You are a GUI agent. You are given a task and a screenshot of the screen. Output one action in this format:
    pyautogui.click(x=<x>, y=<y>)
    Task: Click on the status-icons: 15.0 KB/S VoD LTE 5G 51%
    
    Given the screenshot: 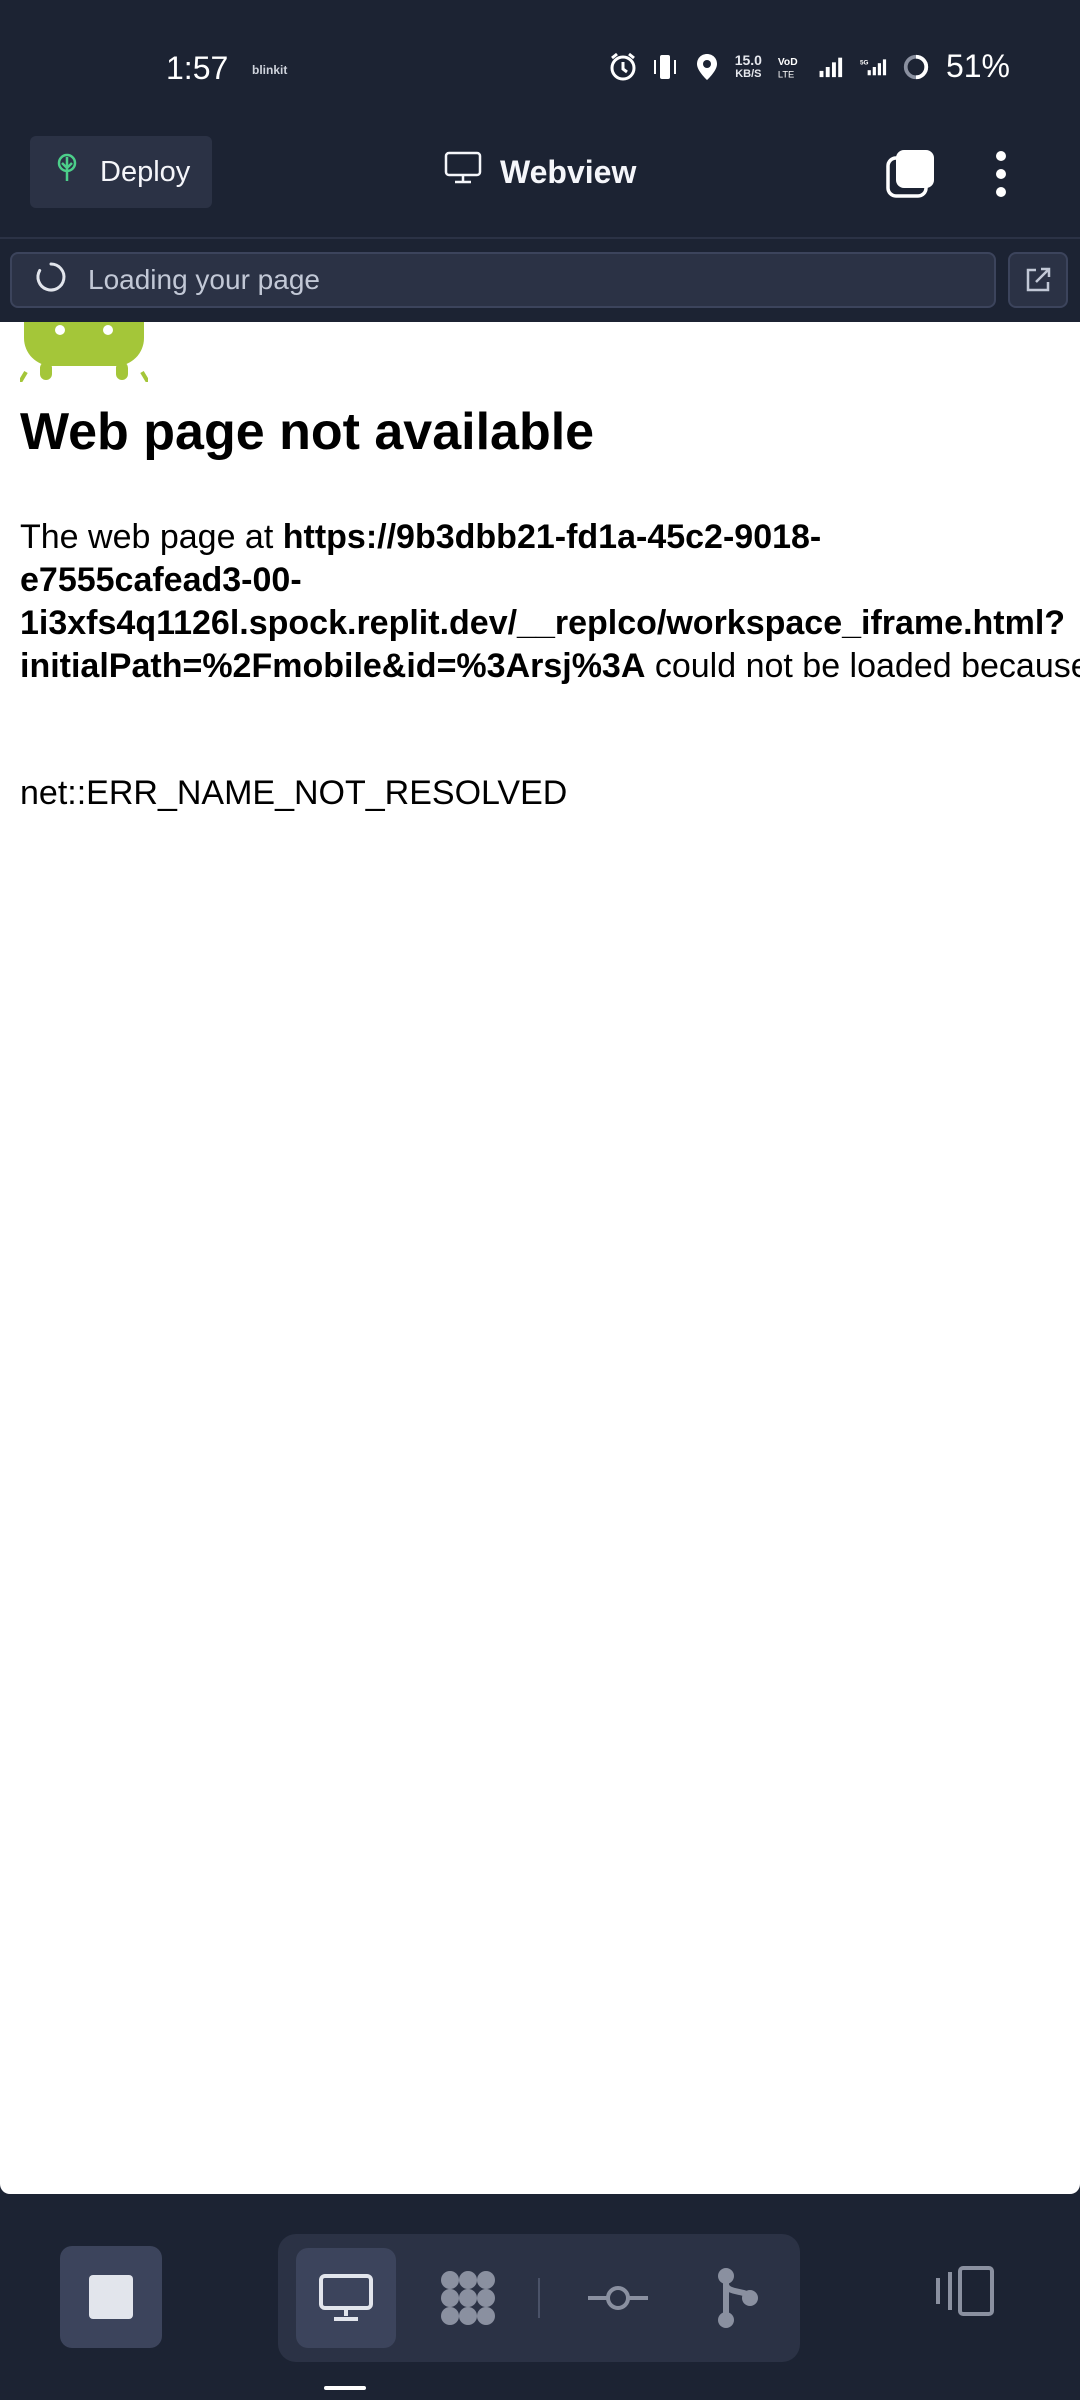 What is the action you would take?
    pyautogui.click(x=809, y=66)
    